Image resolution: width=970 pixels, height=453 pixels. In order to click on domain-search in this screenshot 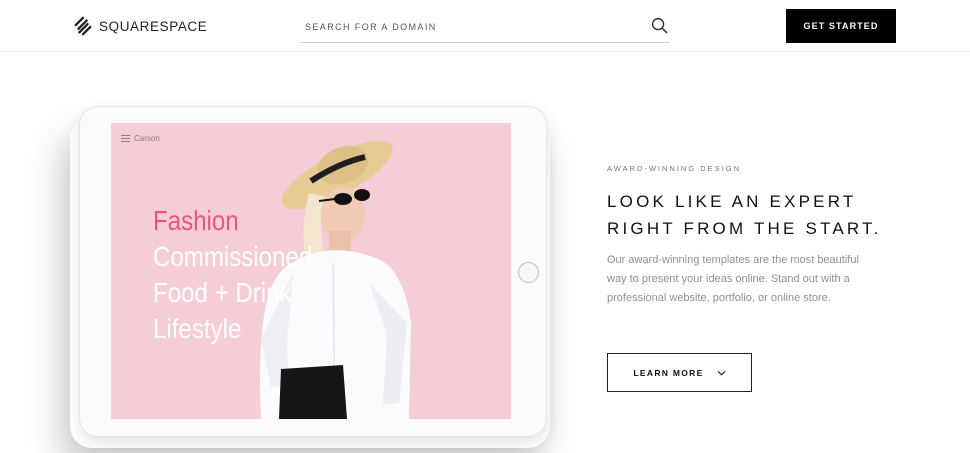, I will do `click(485, 27)`.